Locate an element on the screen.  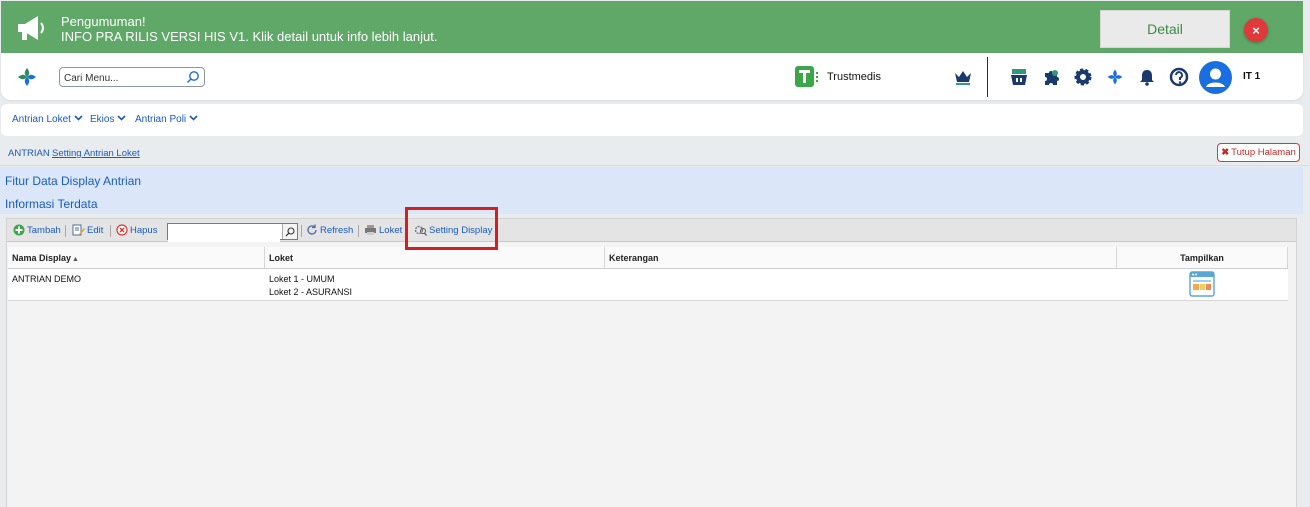
breadcrumb: ANTRIAN Setting Antrian Loket is located at coordinates (655, 152).